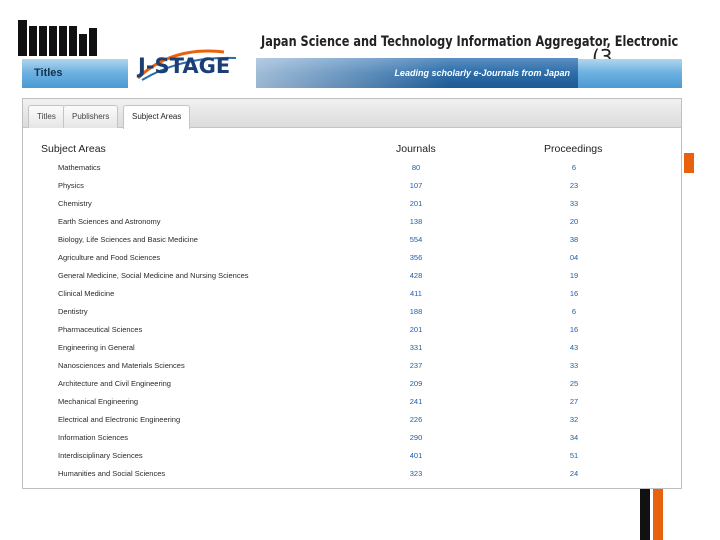  I want to click on journals-count-link: 209, so click(416, 383).